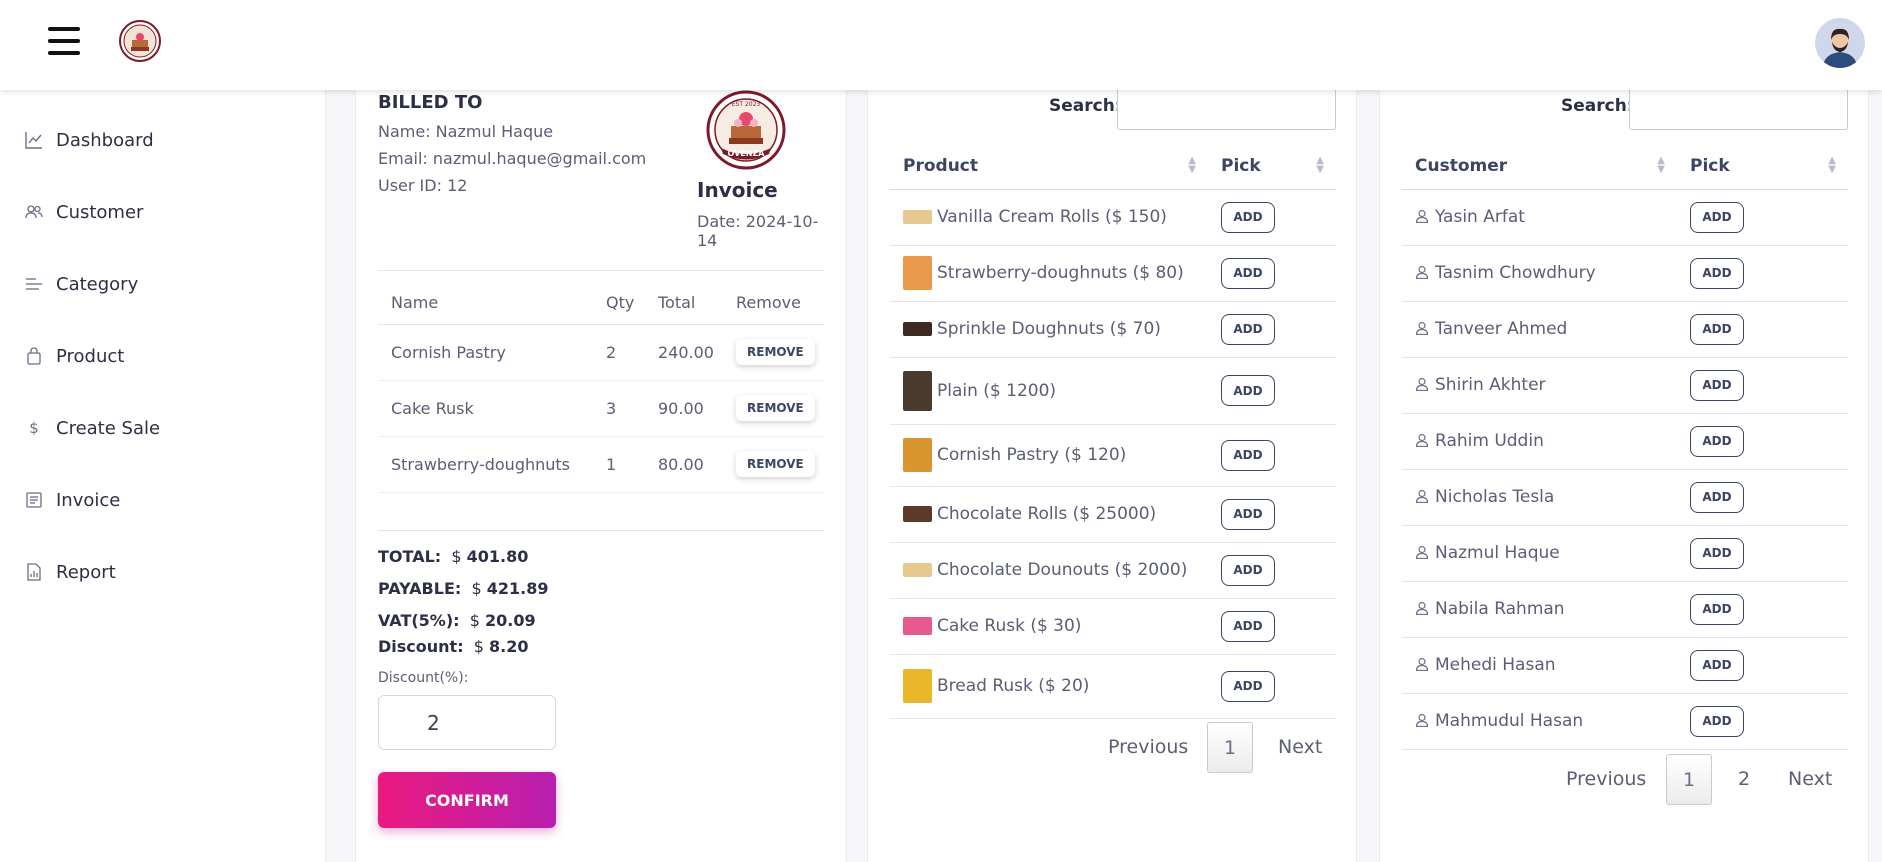  Describe the element at coordinates (92, 428) in the screenshot. I see `sidebar-item-create-sale: $ Create Sale` at that location.